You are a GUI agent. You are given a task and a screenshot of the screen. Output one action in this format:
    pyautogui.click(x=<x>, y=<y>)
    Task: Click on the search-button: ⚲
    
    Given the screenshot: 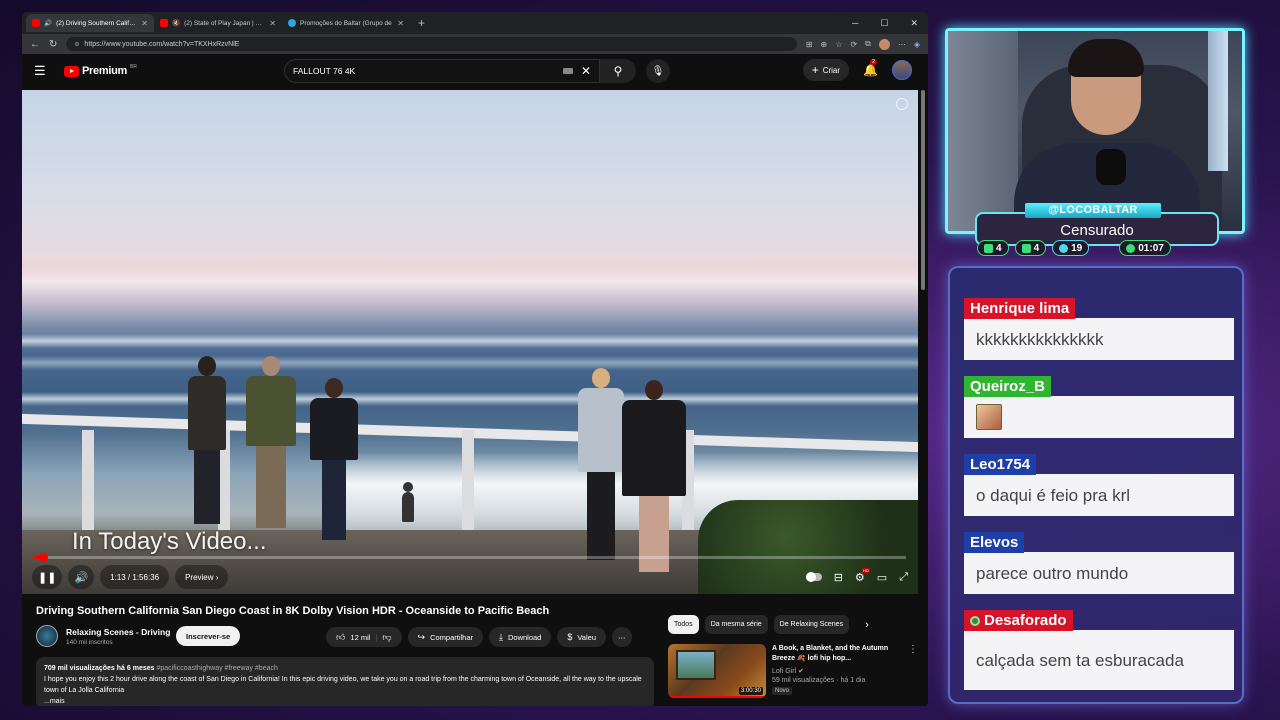 What is the action you would take?
    pyautogui.click(x=618, y=71)
    